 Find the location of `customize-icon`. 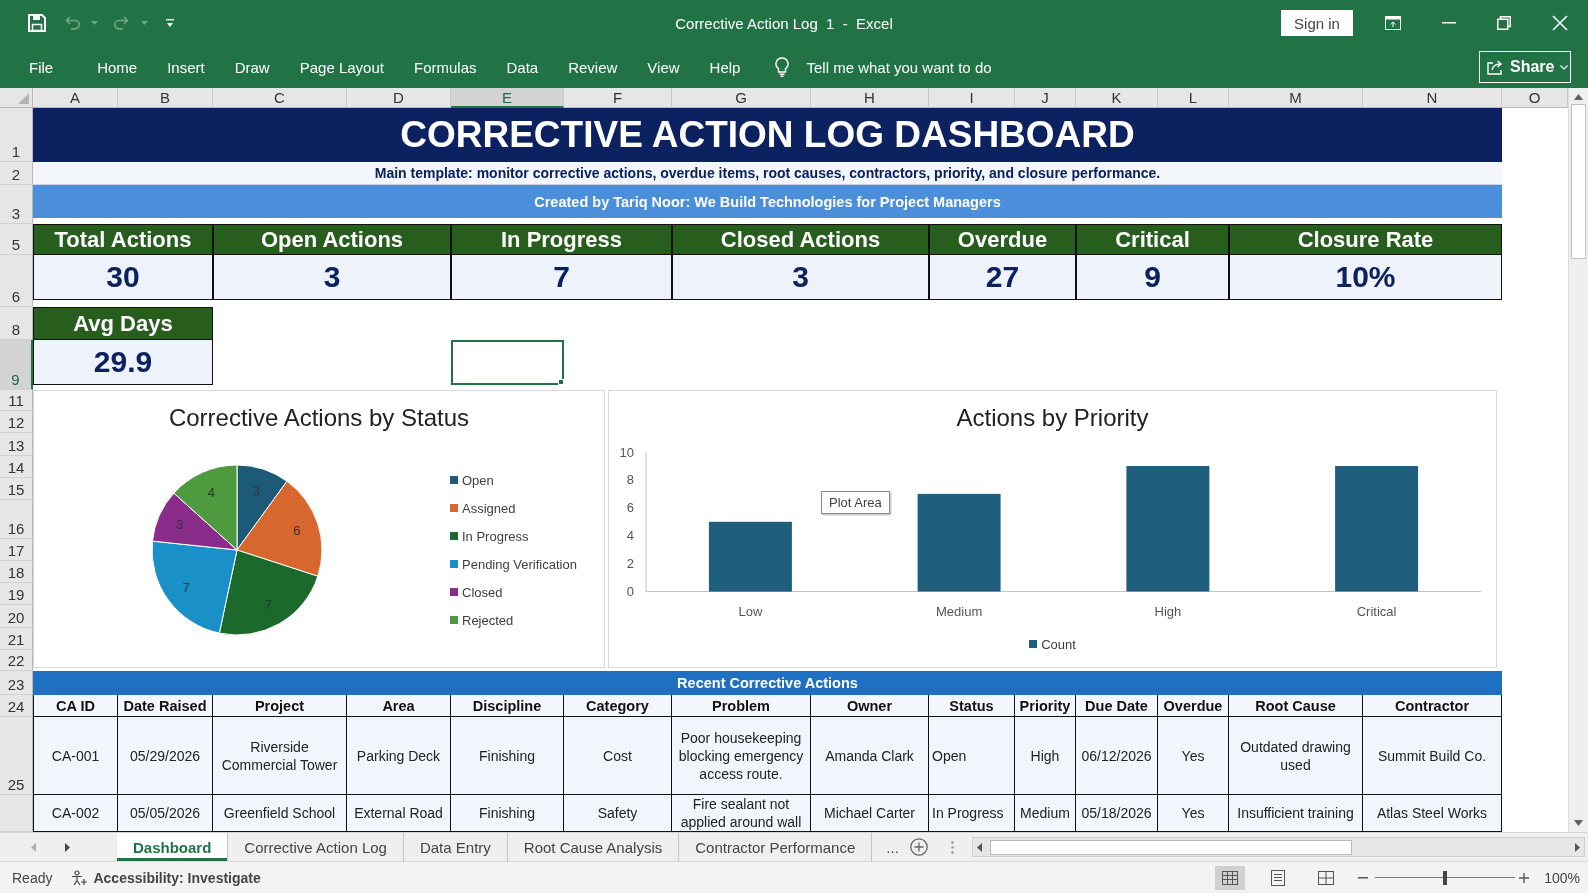

customize-icon is located at coordinates (170, 23).